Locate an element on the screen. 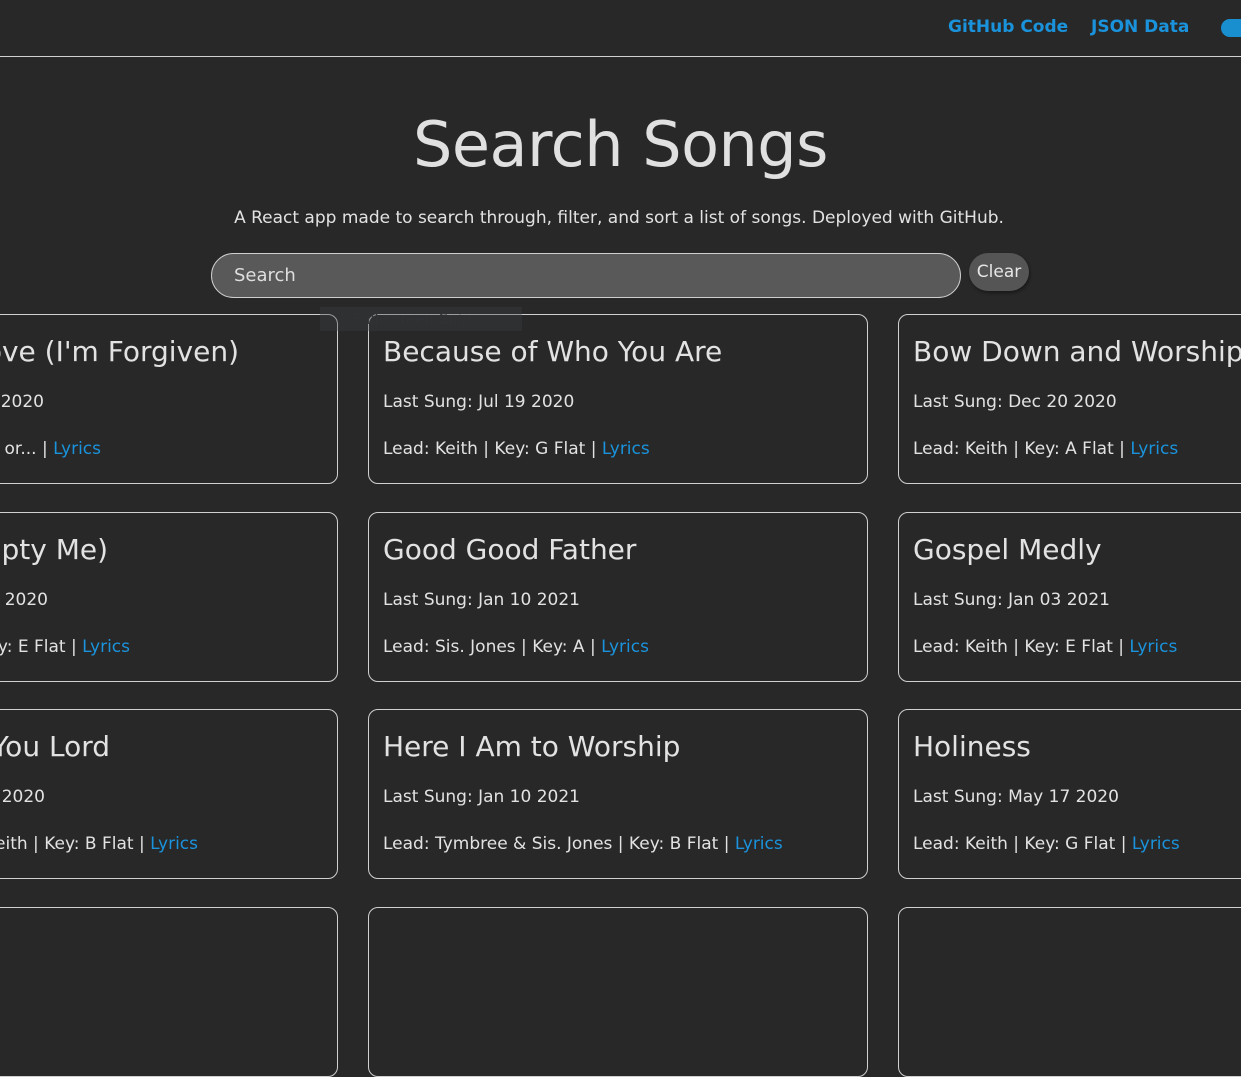  song-meta: ey: E Flat | Lyrics is located at coordinates (65, 647).